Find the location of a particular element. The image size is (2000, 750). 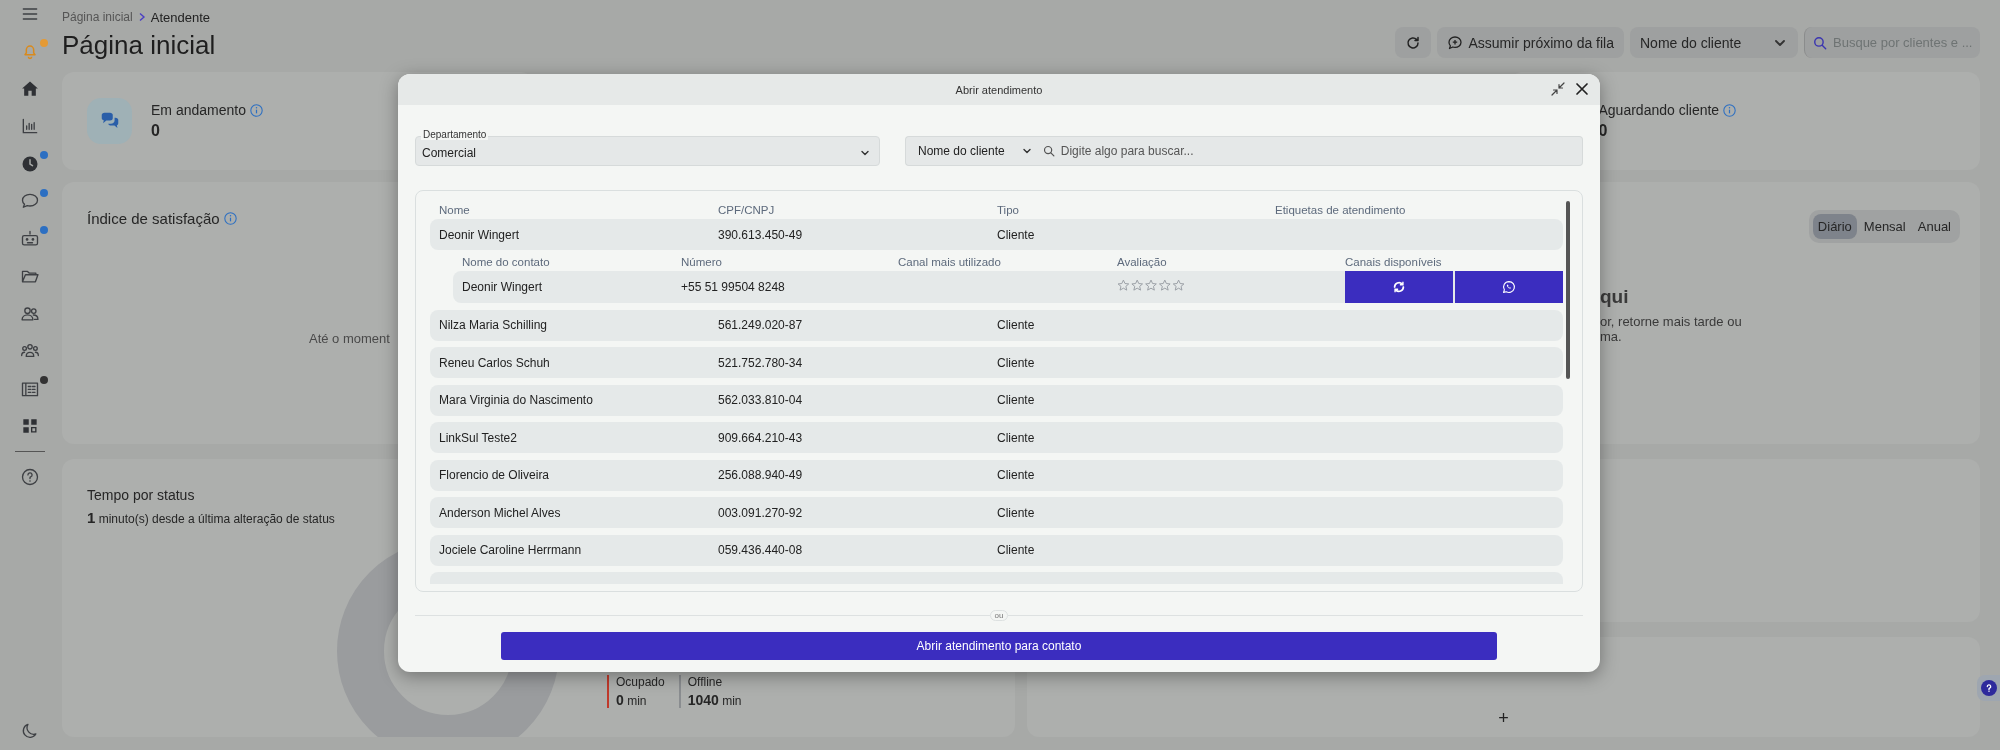

table-cell-text: Florencio de Oliveira is located at coordinates (495, 475).